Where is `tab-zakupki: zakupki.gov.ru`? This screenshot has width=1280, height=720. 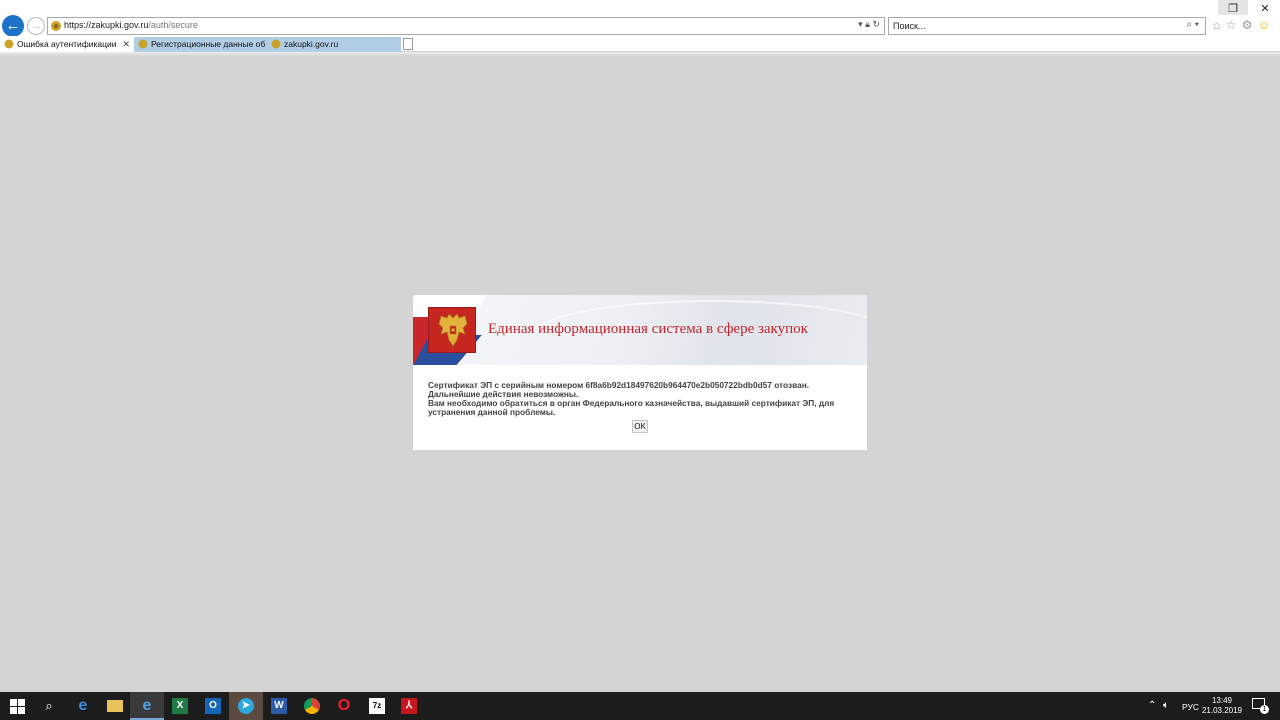 tab-zakupki: zakupki.gov.ru is located at coordinates (334, 44).